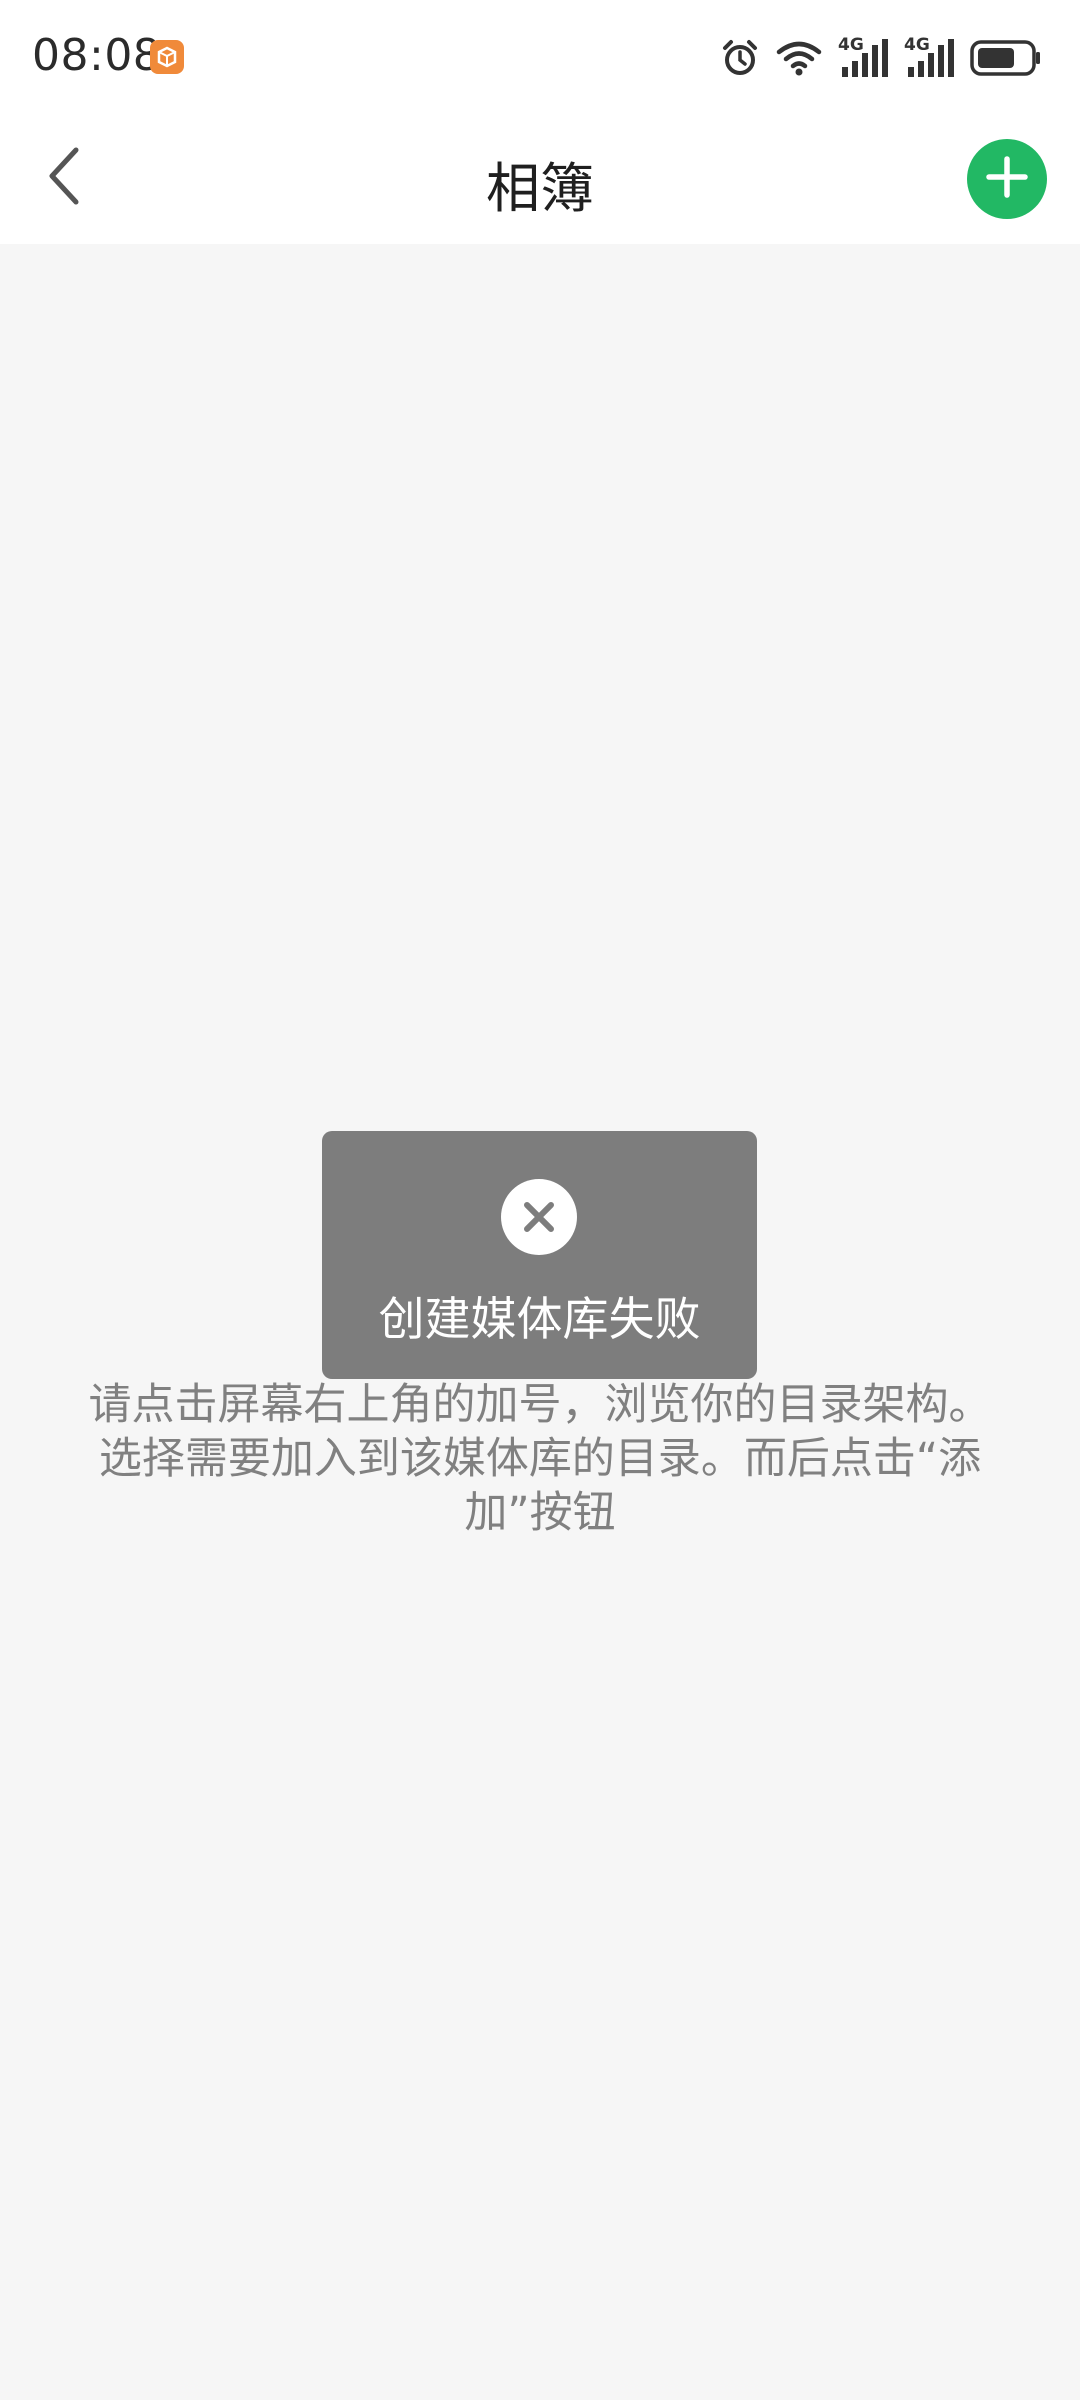 The height and width of the screenshot is (2400, 1080). I want to click on close-circle-icon, so click(539, 1217).